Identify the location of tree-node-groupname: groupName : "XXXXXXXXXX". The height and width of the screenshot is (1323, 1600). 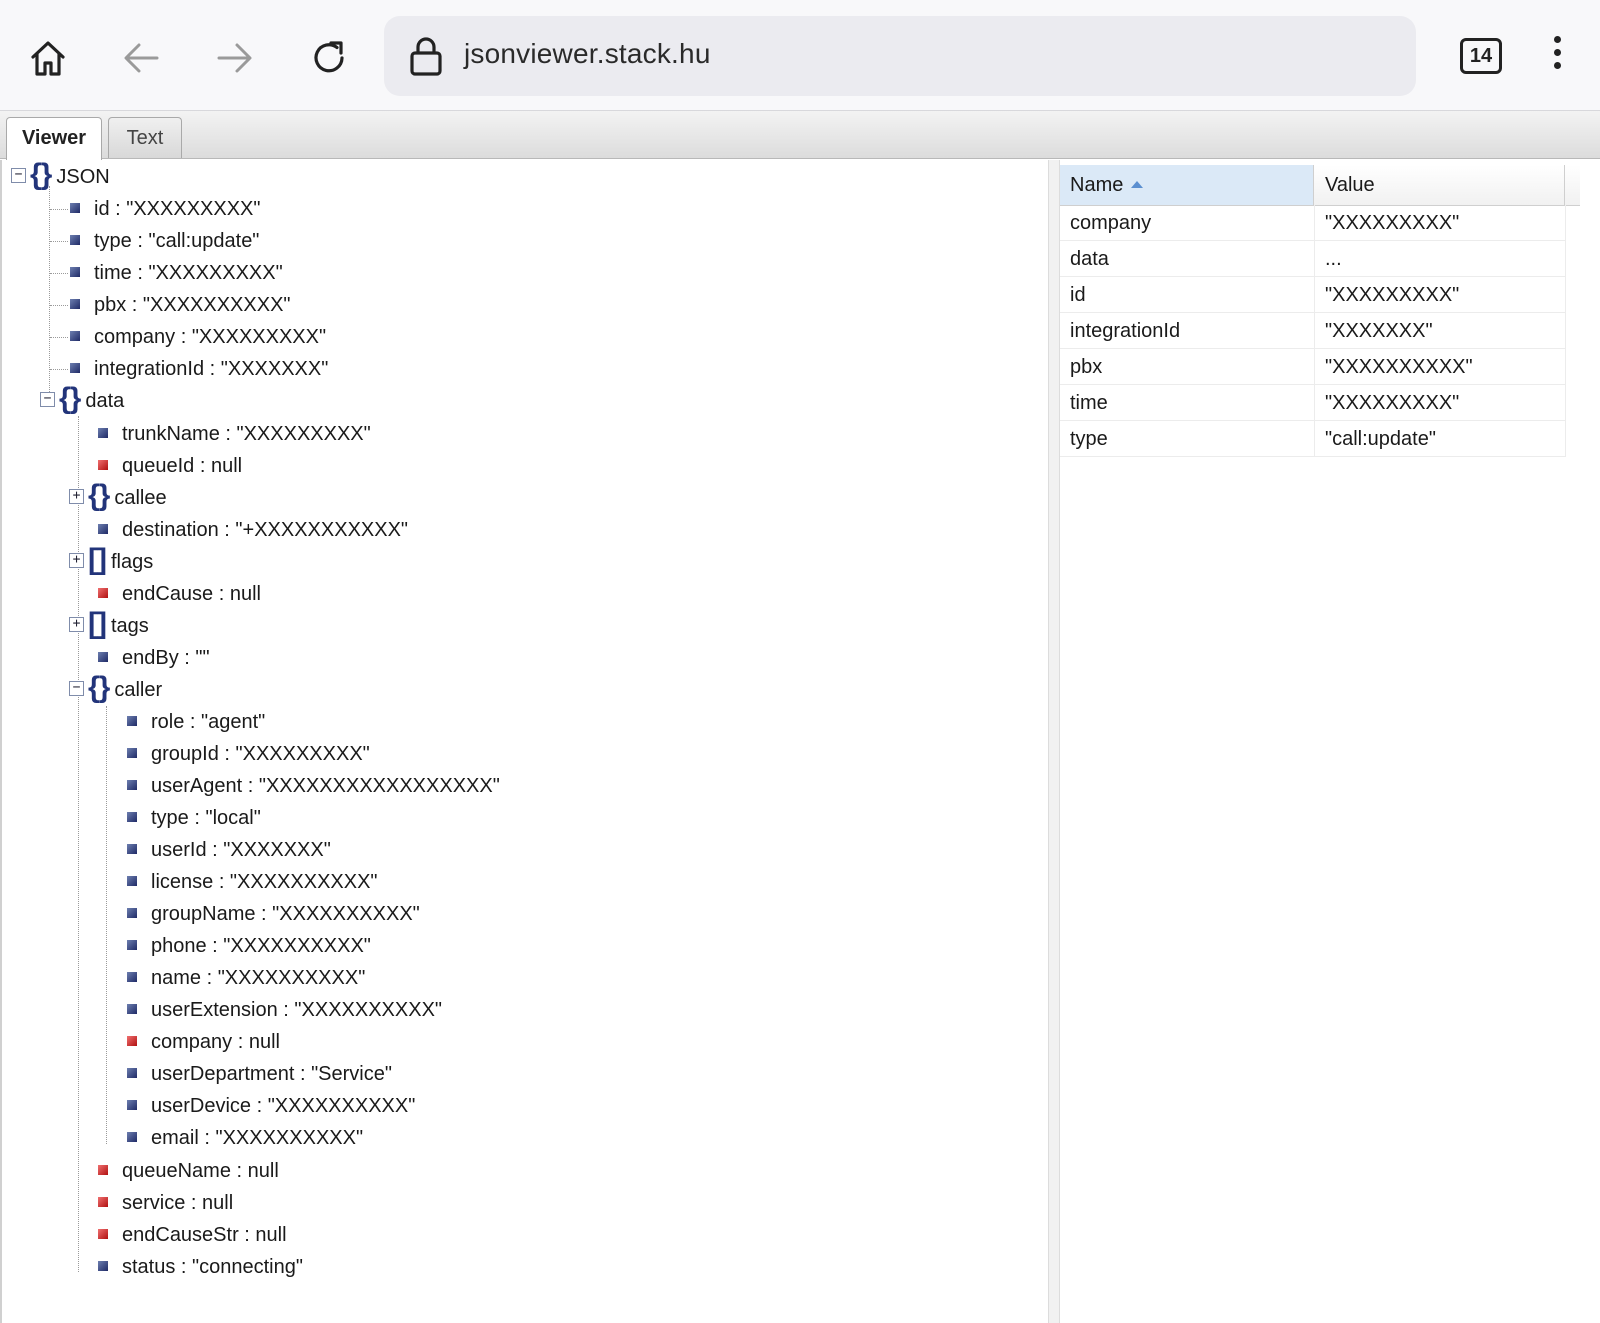
(273, 914).